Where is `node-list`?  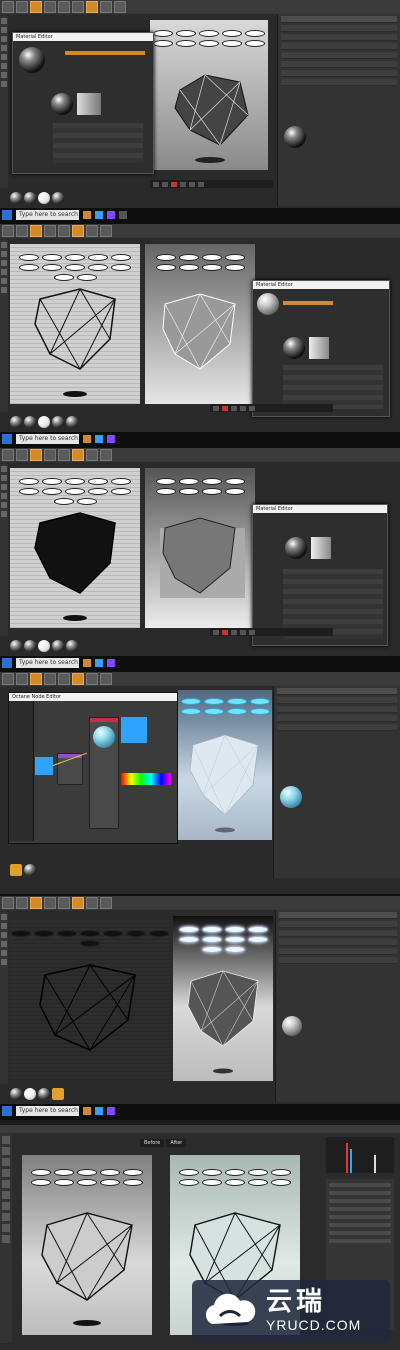 node-list is located at coordinates (21, 771).